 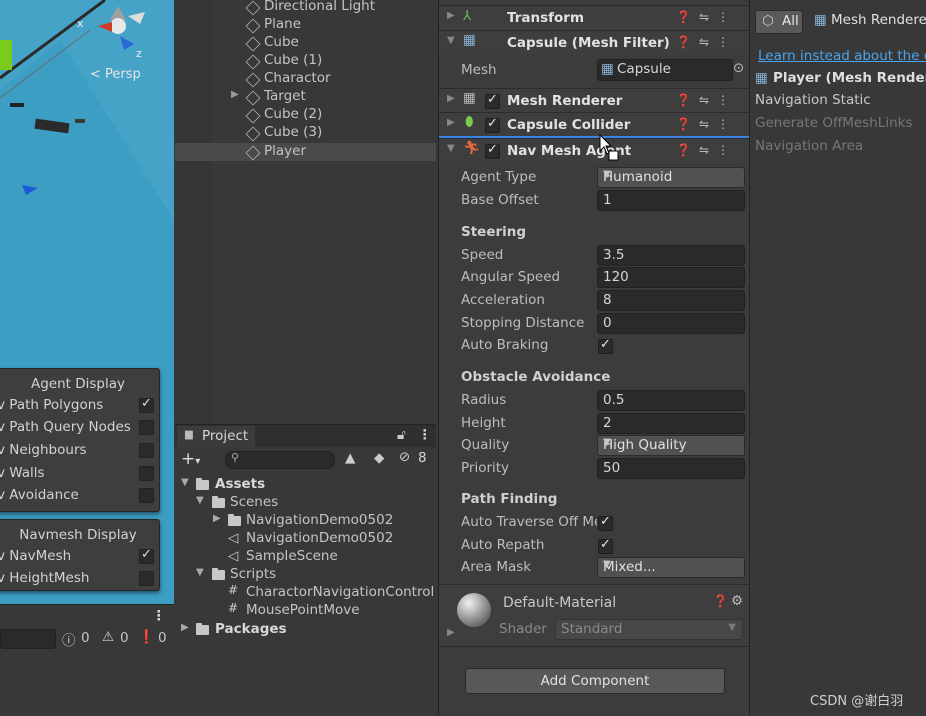 What do you see at coordinates (607, 323) in the screenshot?
I see `stopping-distance-value: 0` at bounding box center [607, 323].